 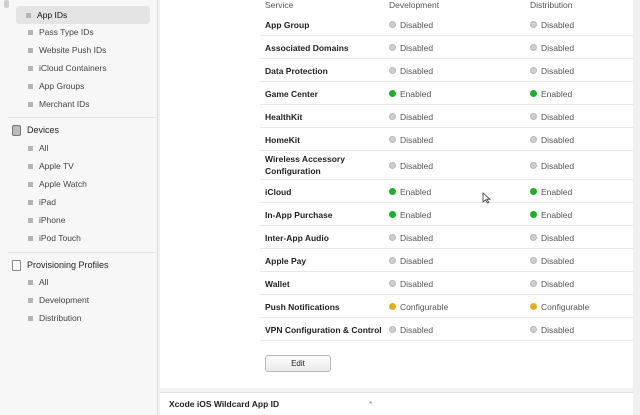 I want to click on devices-section-header: Devices, so click(x=35, y=130).